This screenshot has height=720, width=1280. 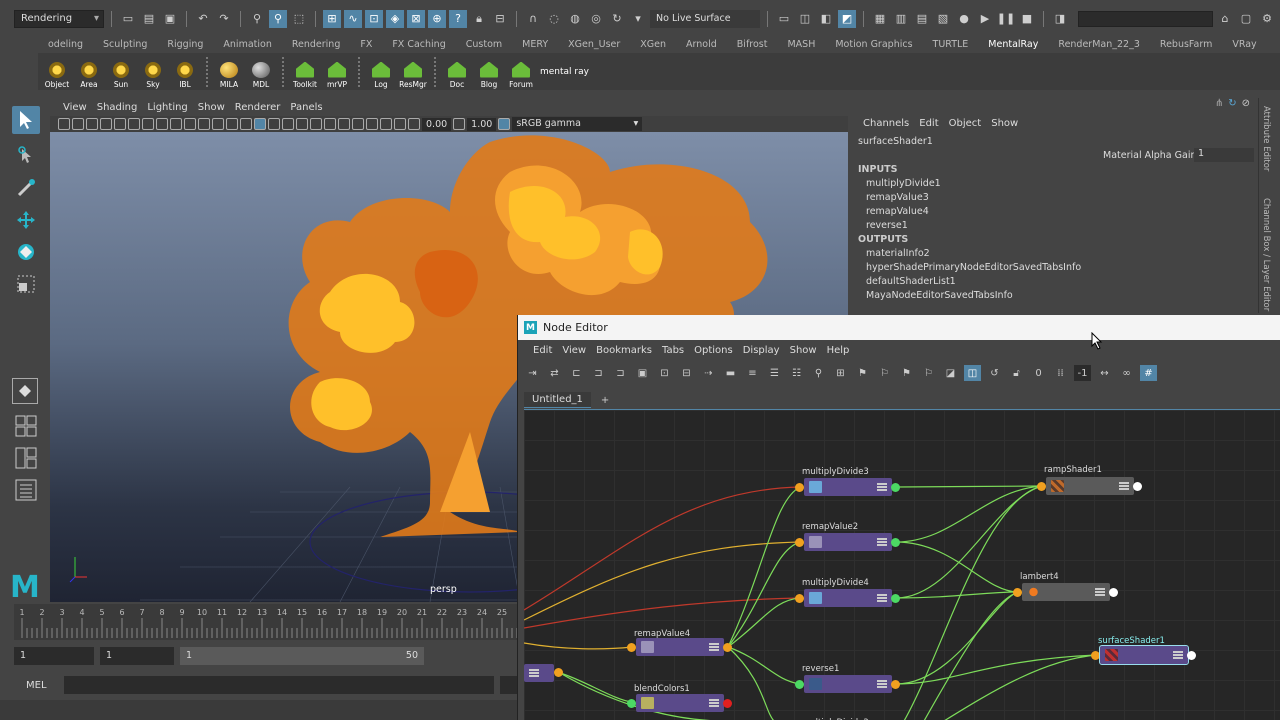 What do you see at coordinates (337, 72) in the screenshot?
I see `shelf-button-mrvp: mrVP` at bounding box center [337, 72].